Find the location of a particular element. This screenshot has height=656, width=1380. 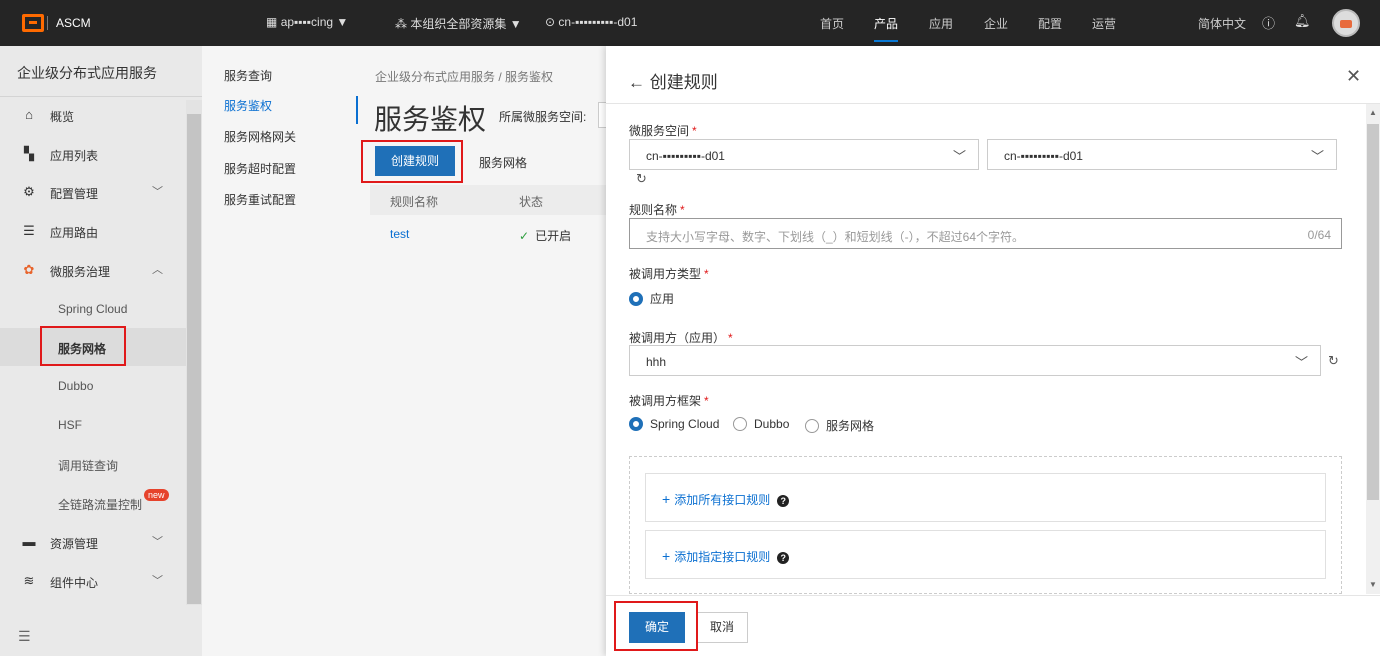

org-selector: ▦ ap▪▪▪▪cing ▼ is located at coordinates (307, 22).